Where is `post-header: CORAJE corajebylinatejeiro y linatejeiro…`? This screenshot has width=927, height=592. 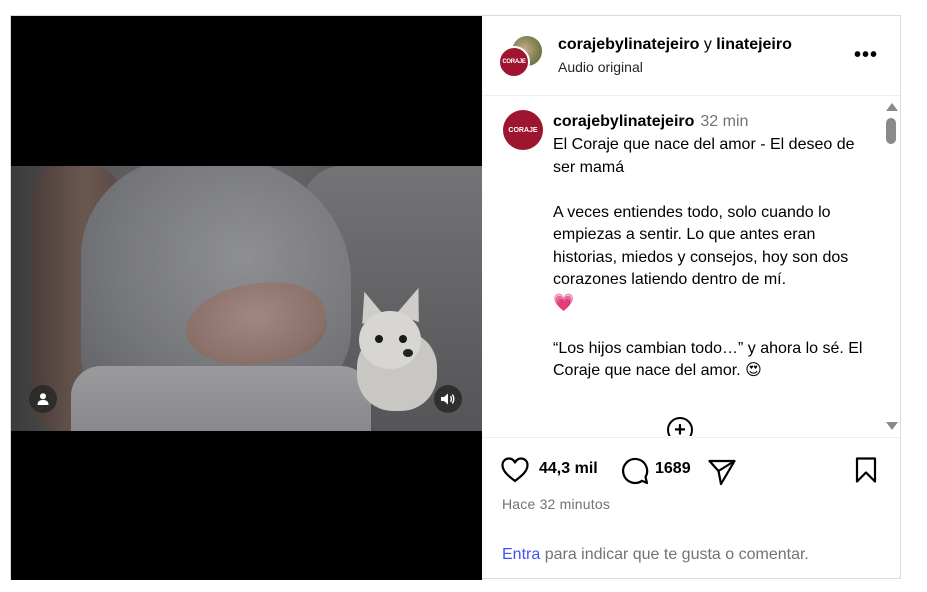 post-header: CORAJE corajebylinatejeiro y linatejeiro… is located at coordinates (691, 56).